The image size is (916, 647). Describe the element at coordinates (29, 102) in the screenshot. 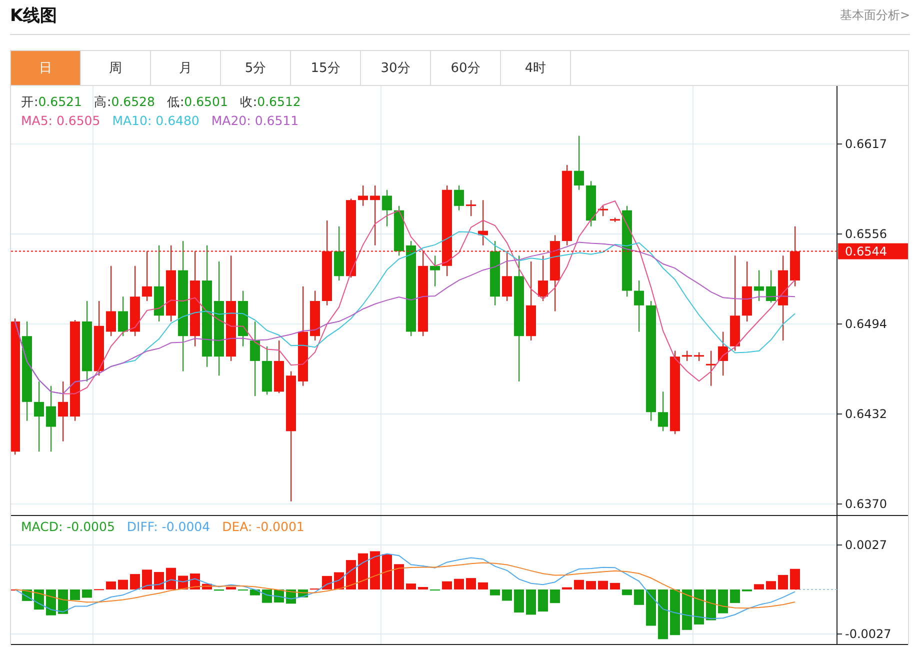

I see `quote-label: 开:` at that location.